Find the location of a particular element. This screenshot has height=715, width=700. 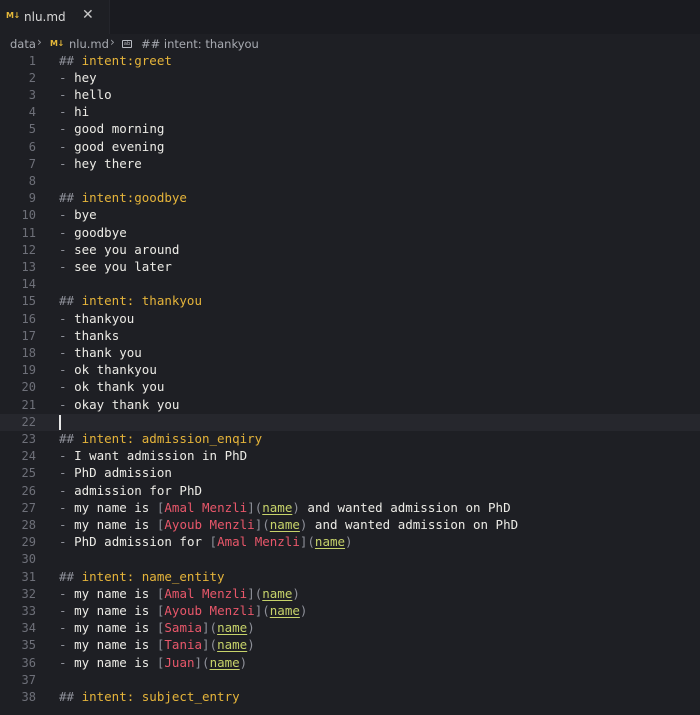

line-content: - admission for PhD is located at coordinates (130, 490).